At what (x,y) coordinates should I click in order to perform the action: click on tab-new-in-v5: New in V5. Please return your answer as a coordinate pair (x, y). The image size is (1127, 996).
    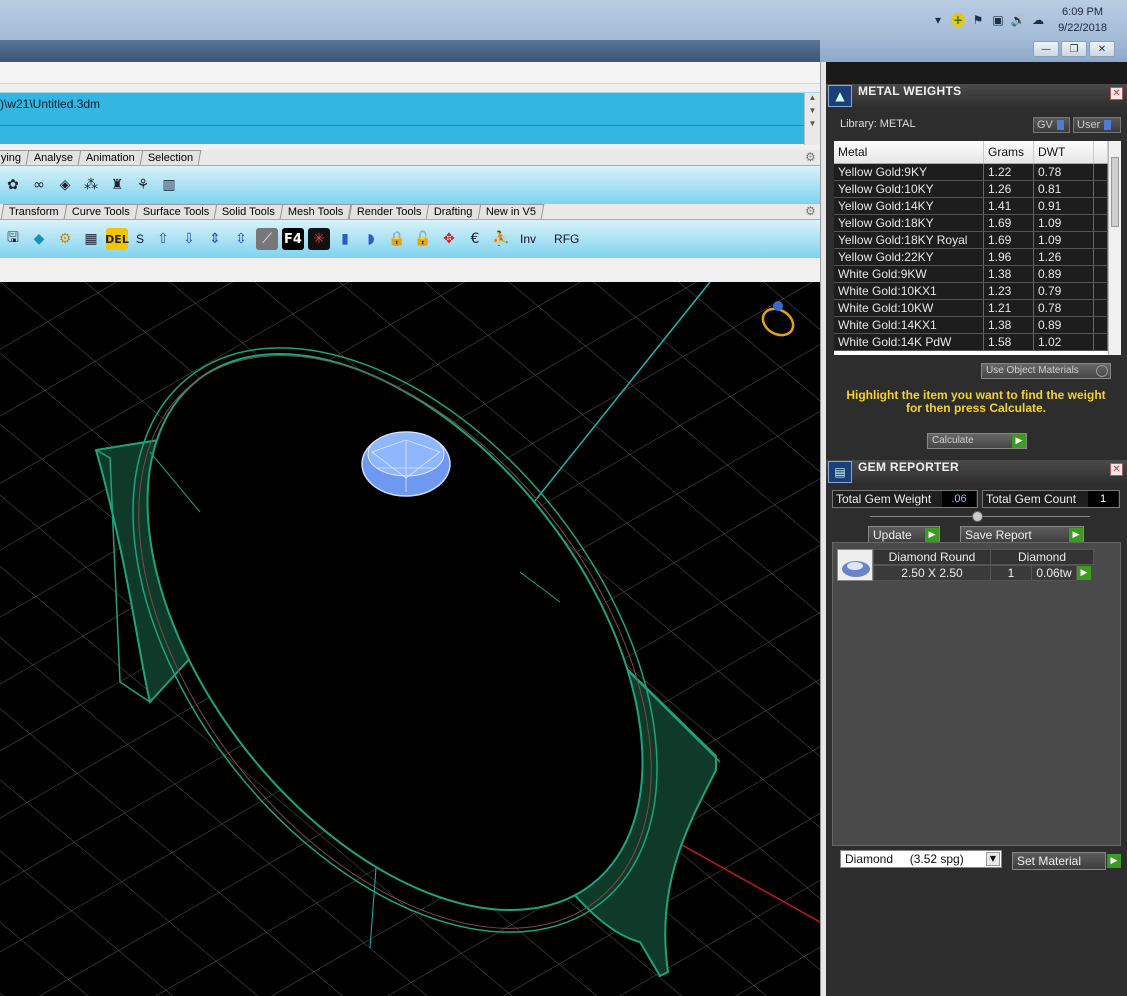
    Looking at the image, I should click on (511, 211).